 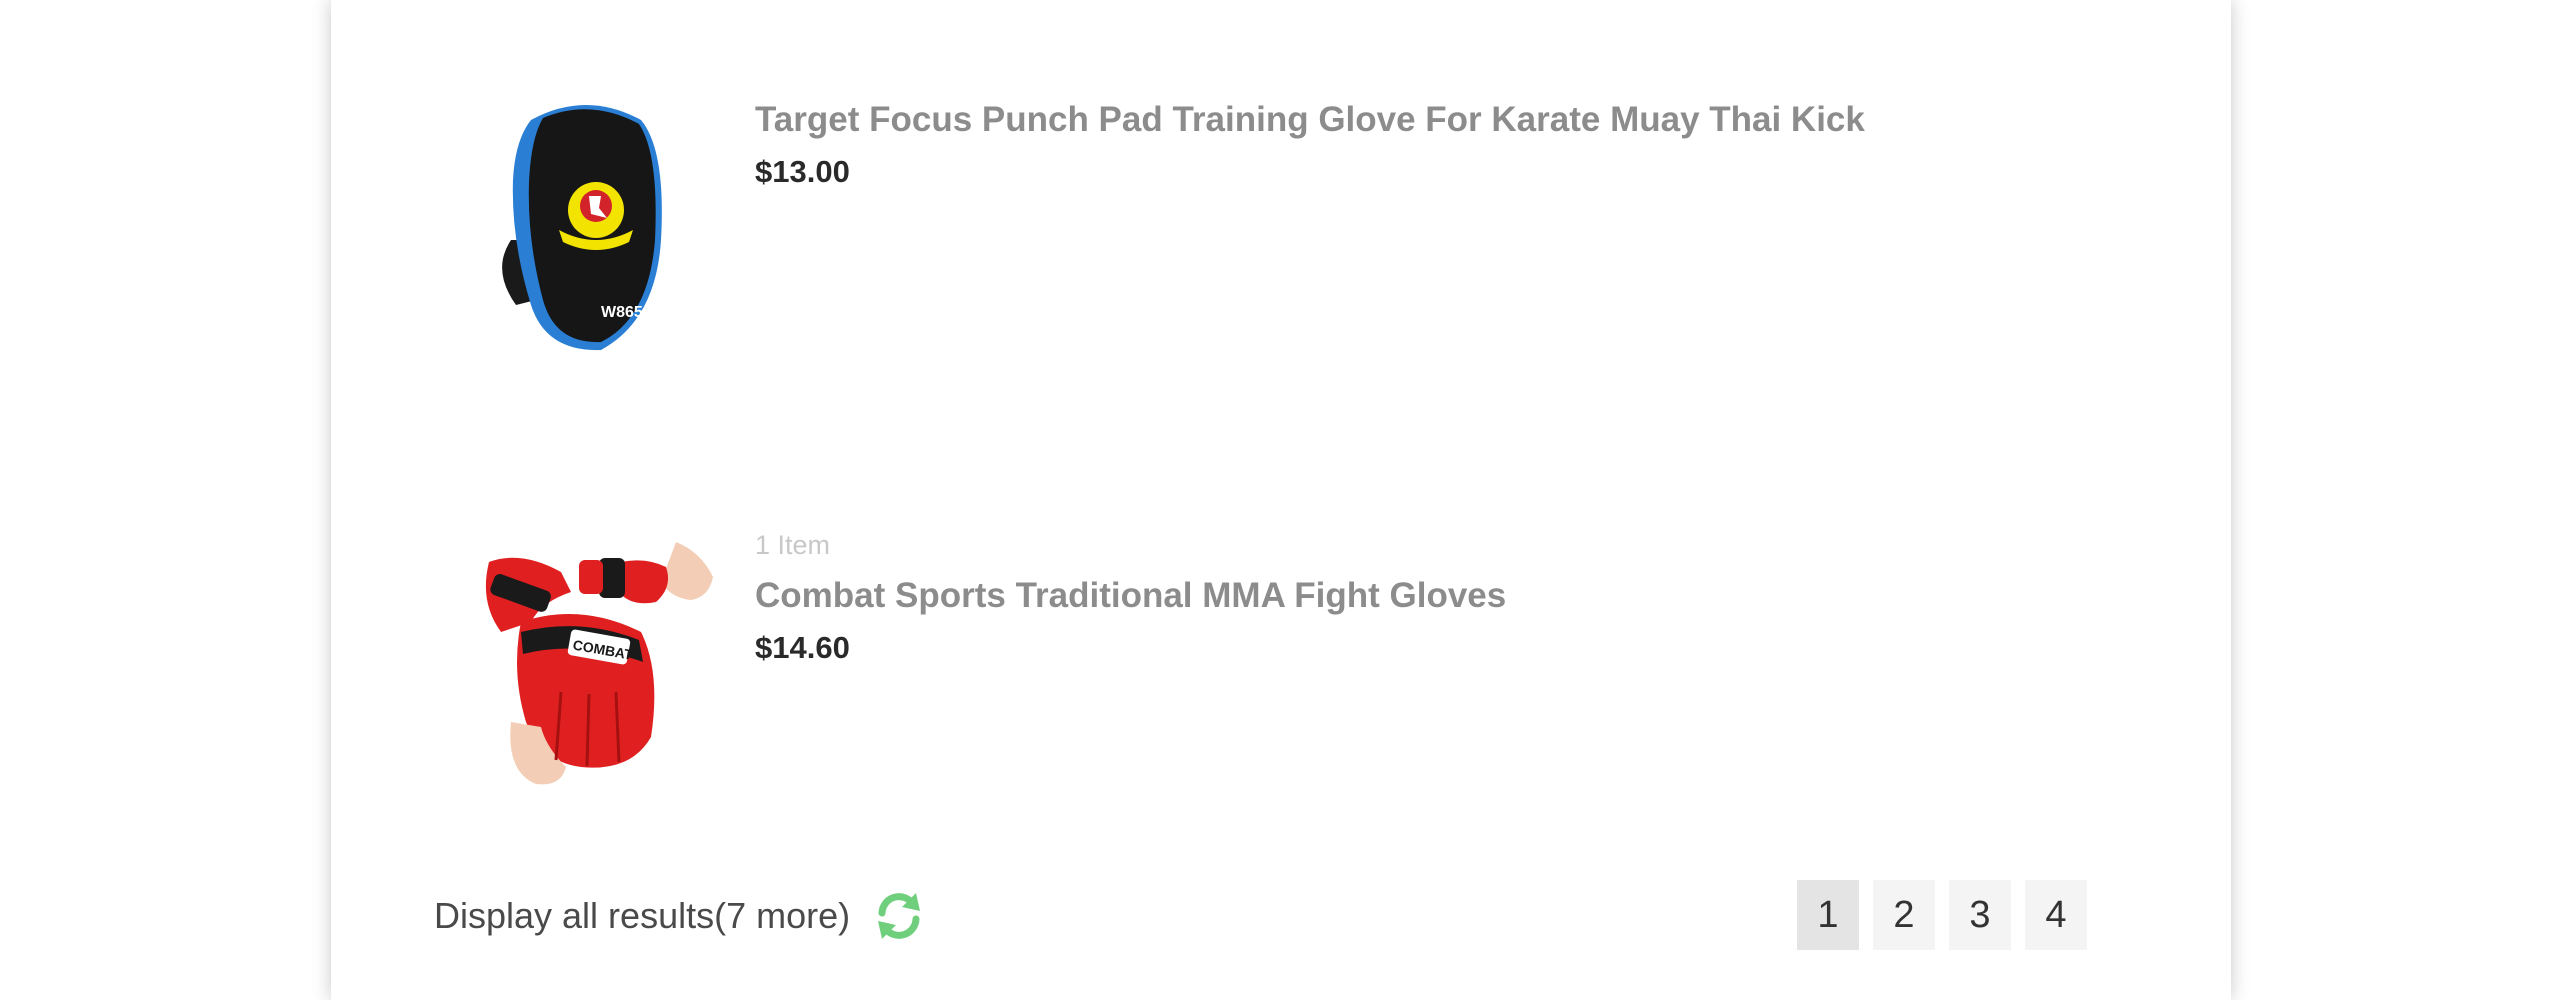 I want to click on product-price: $13.00, so click(x=802, y=171).